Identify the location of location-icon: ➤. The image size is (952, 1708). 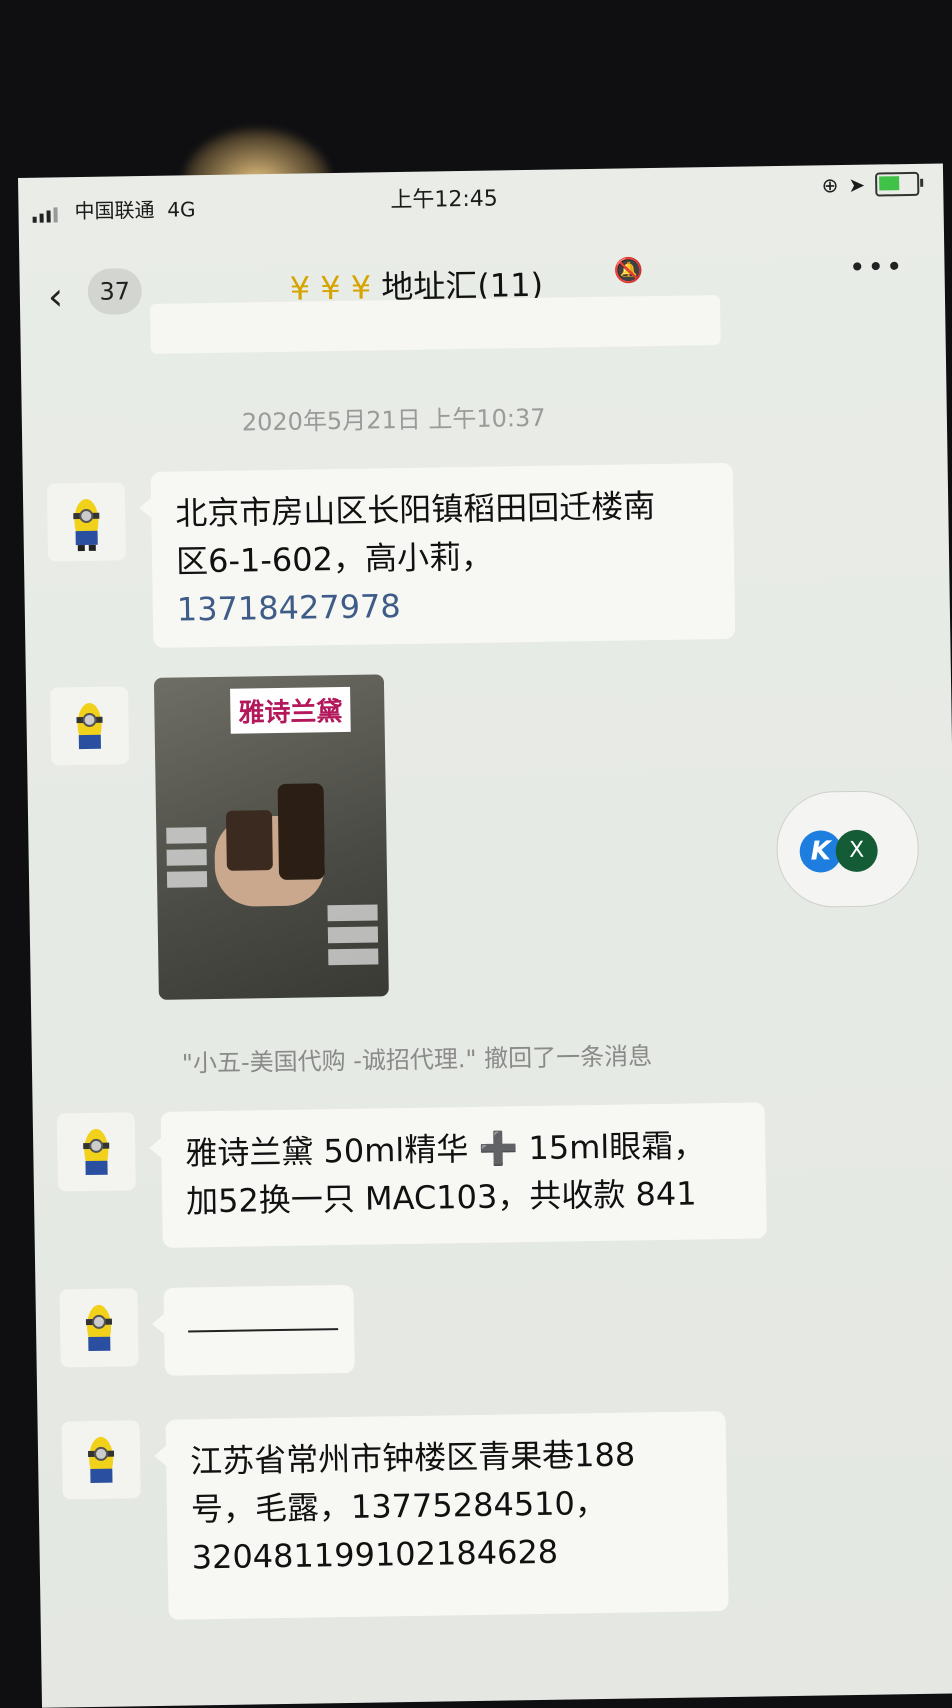
(857, 184).